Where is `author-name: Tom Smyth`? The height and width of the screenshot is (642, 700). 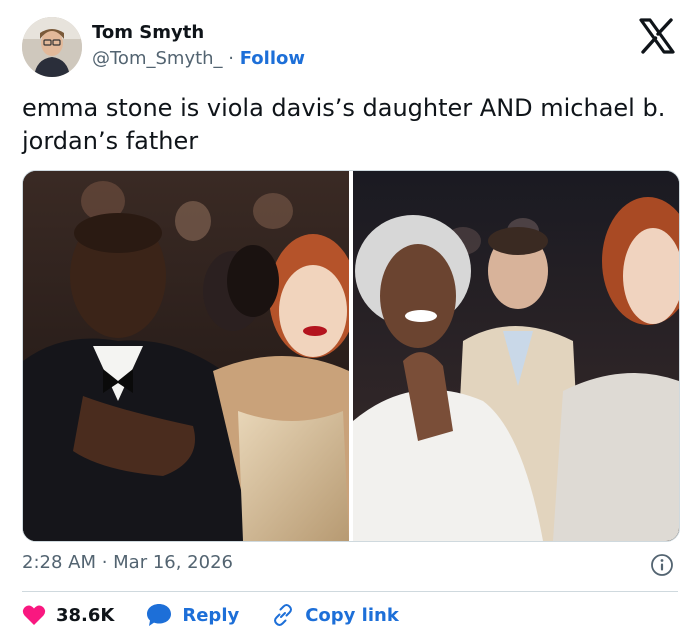 author-name: Tom Smyth is located at coordinates (148, 32).